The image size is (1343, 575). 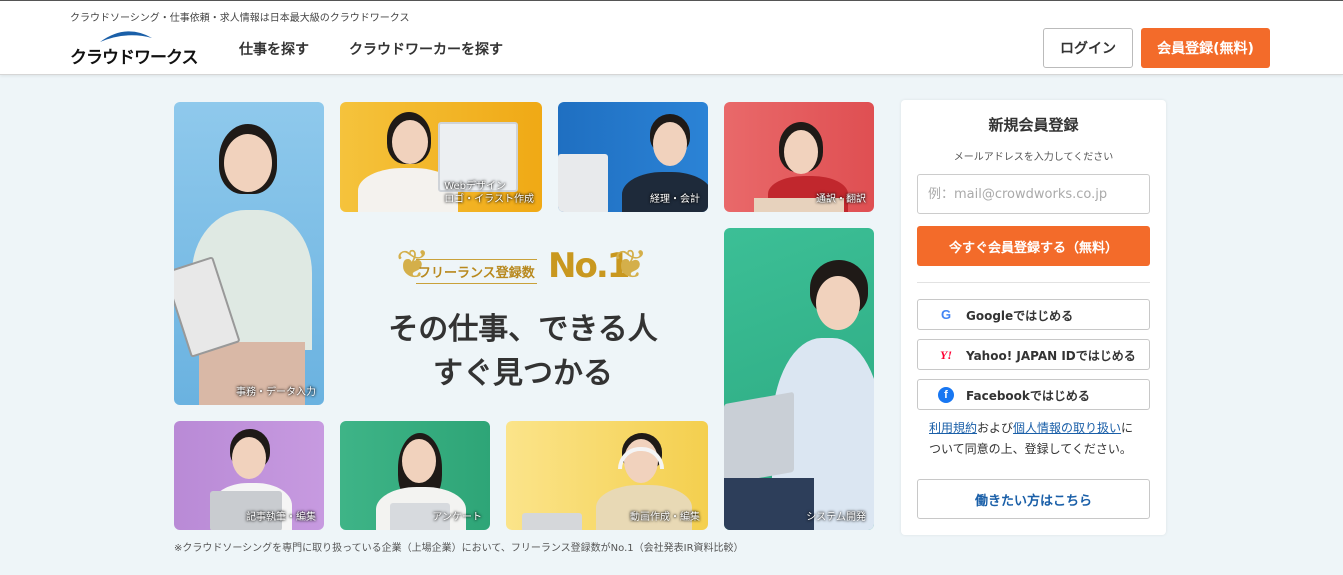 What do you see at coordinates (274, 49) in the screenshot?
I see `nav-find-jobs: 仕事を探す` at bounding box center [274, 49].